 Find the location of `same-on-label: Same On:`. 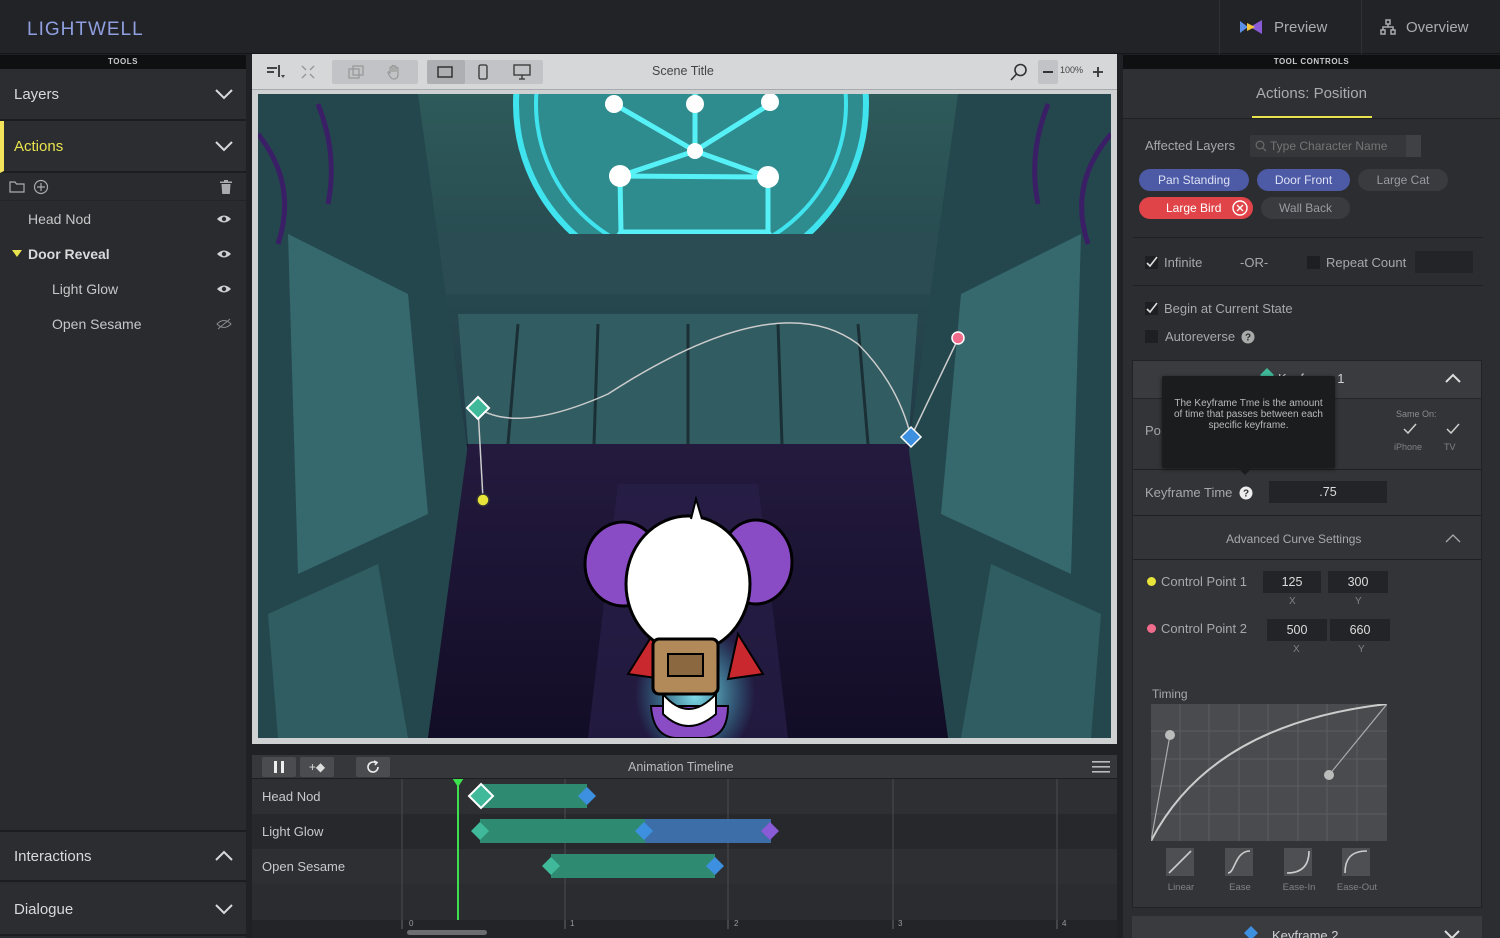

same-on-label: Same On: is located at coordinates (1416, 414).